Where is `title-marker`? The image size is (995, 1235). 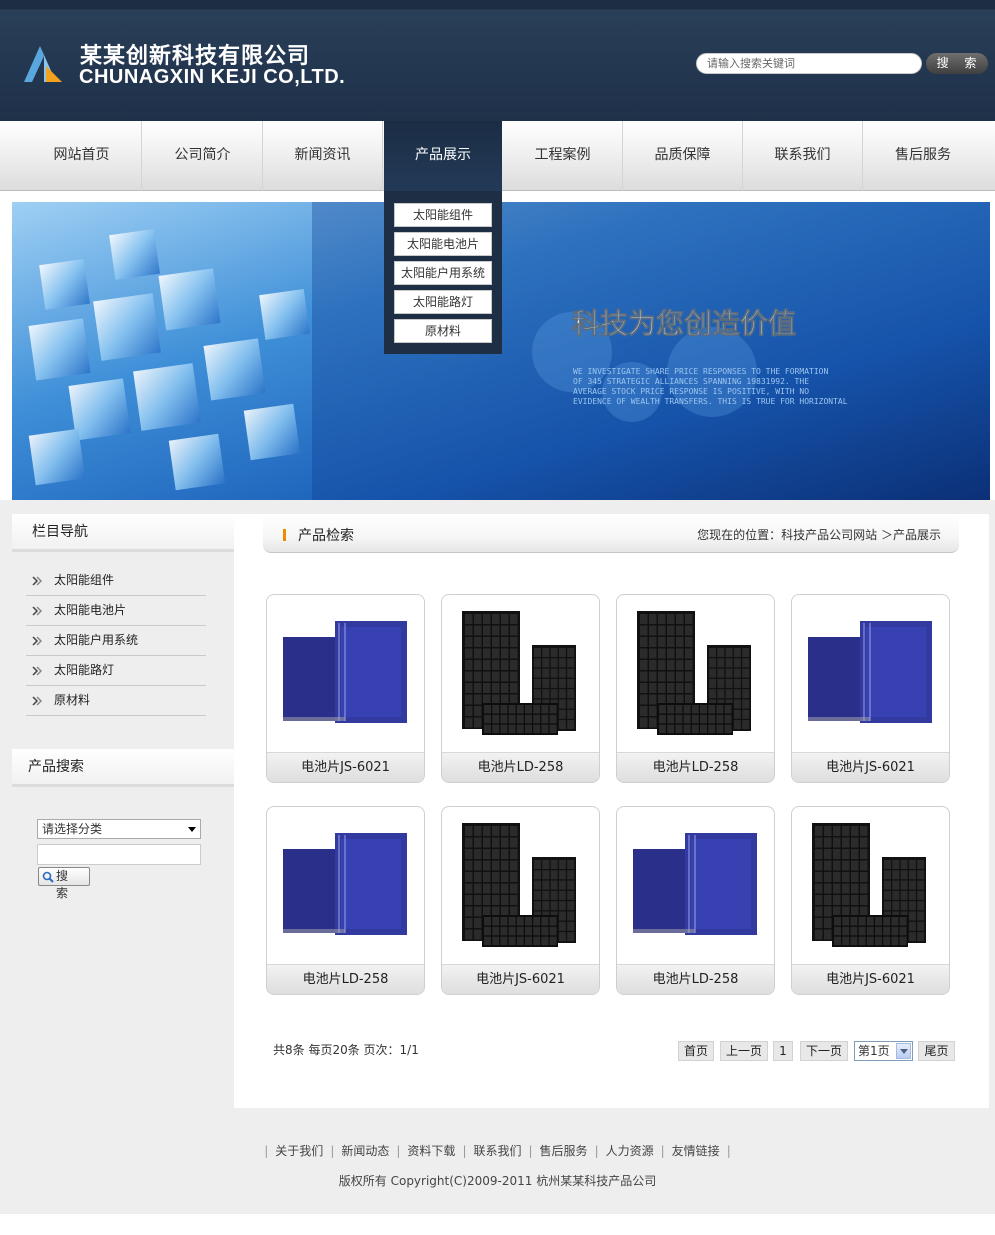
title-marker is located at coordinates (284, 535).